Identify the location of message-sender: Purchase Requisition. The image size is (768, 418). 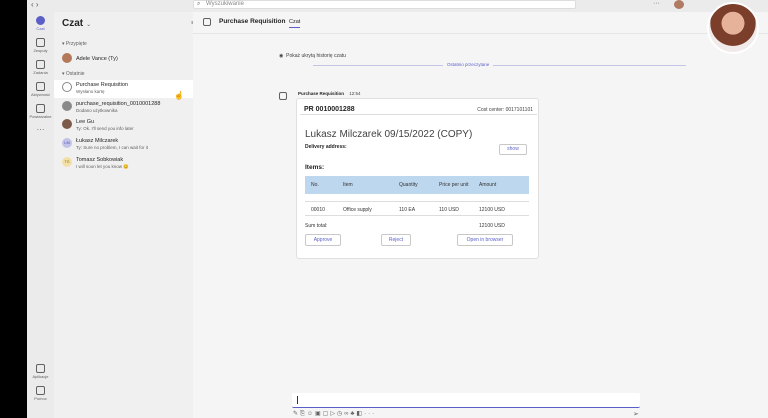
(321, 93).